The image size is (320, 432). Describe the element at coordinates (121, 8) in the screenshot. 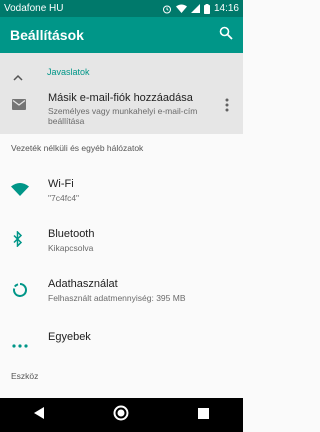

I see `status-bar: Vodafone HU 14:16` at that location.